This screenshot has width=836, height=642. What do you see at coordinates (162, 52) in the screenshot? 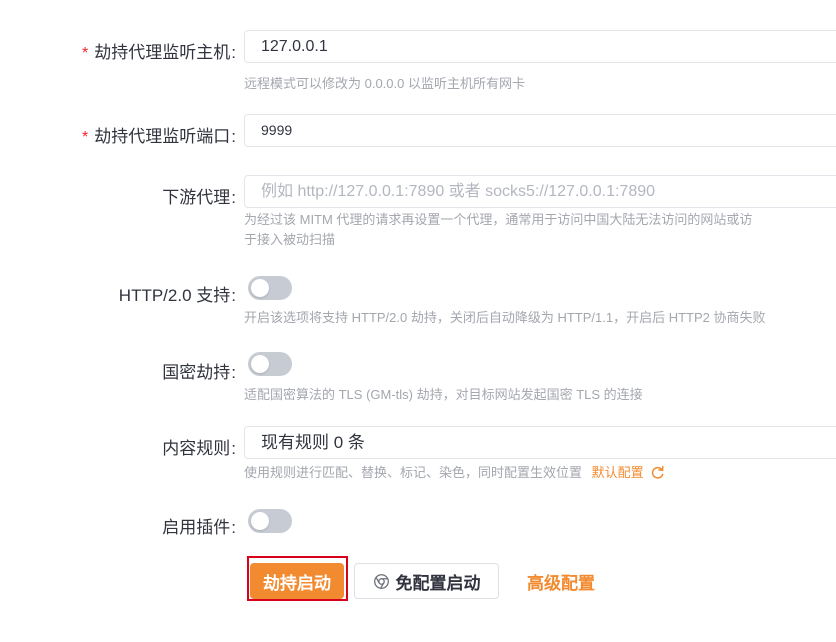
I see `host-label-text: 劫持代理监听主机` at bounding box center [162, 52].